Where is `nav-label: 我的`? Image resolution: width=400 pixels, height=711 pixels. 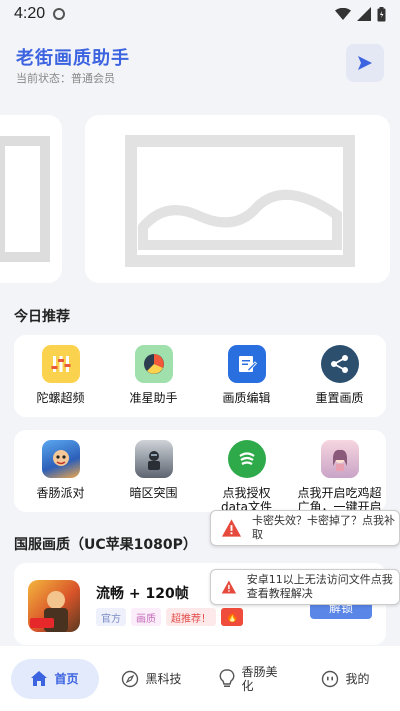 nav-label: 我的 is located at coordinates (357, 678).